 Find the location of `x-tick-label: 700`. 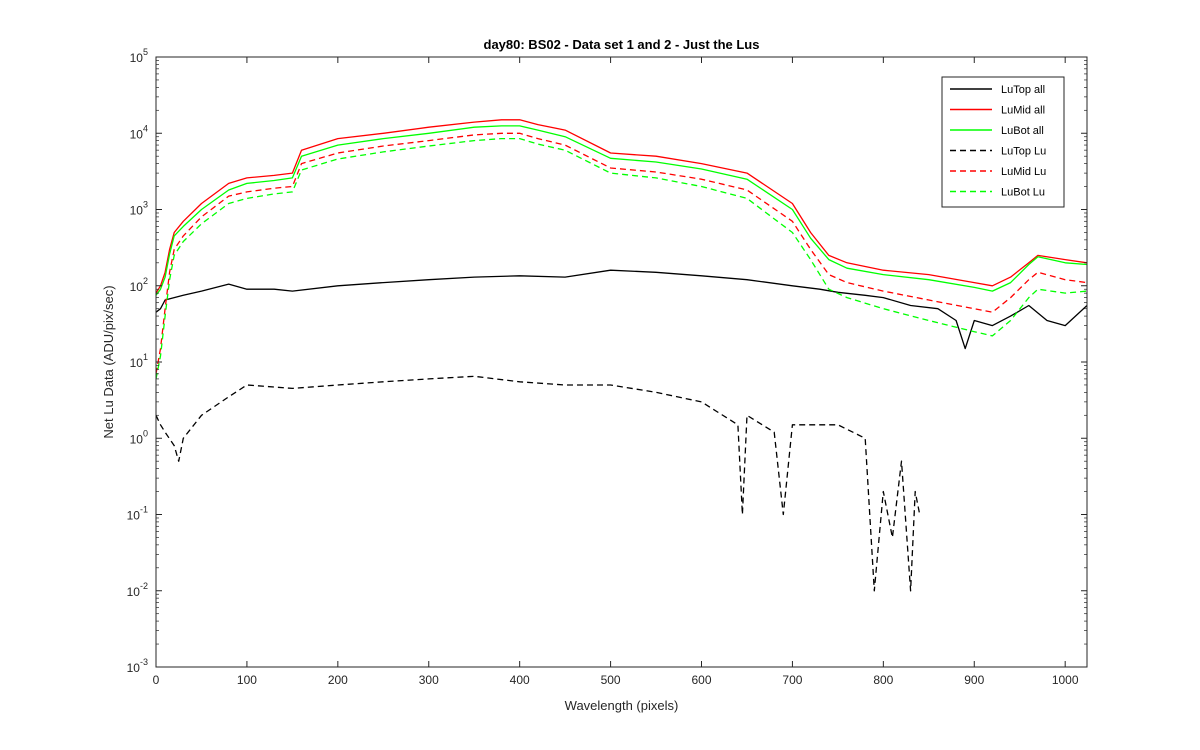

x-tick-label: 700 is located at coordinates (792, 680).